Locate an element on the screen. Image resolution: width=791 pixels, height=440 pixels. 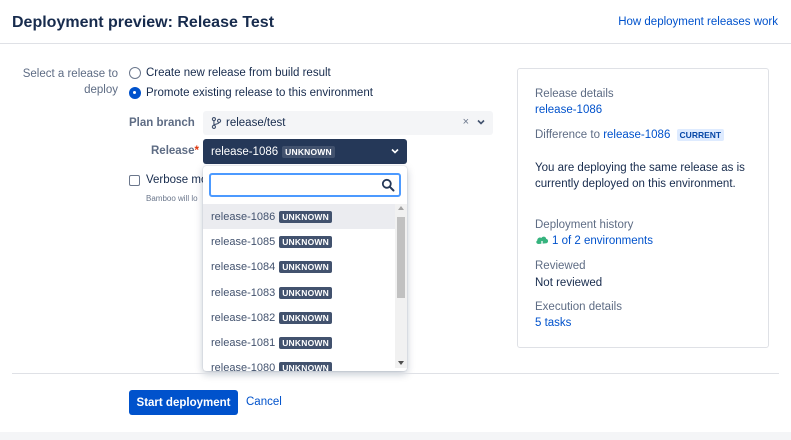
difference-link: release-1086 is located at coordinates (636, 135).